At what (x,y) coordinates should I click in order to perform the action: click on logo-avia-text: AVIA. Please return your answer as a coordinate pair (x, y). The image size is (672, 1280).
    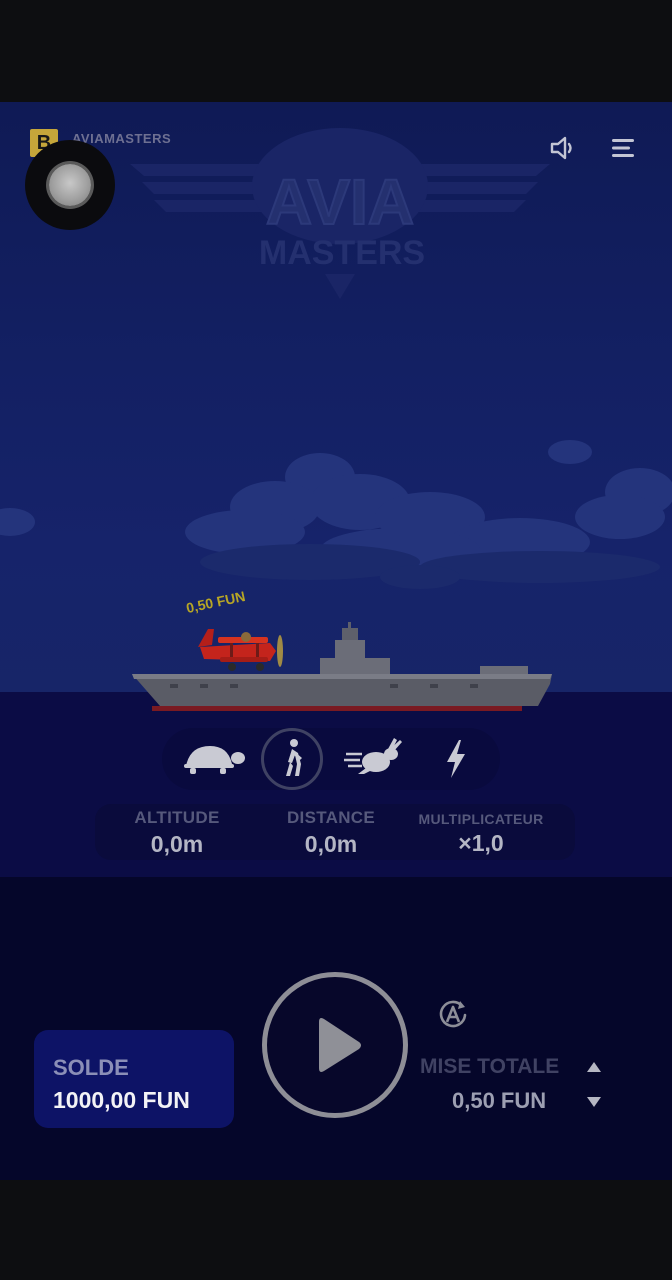
    Looking at the image, I should click on (340, 202).